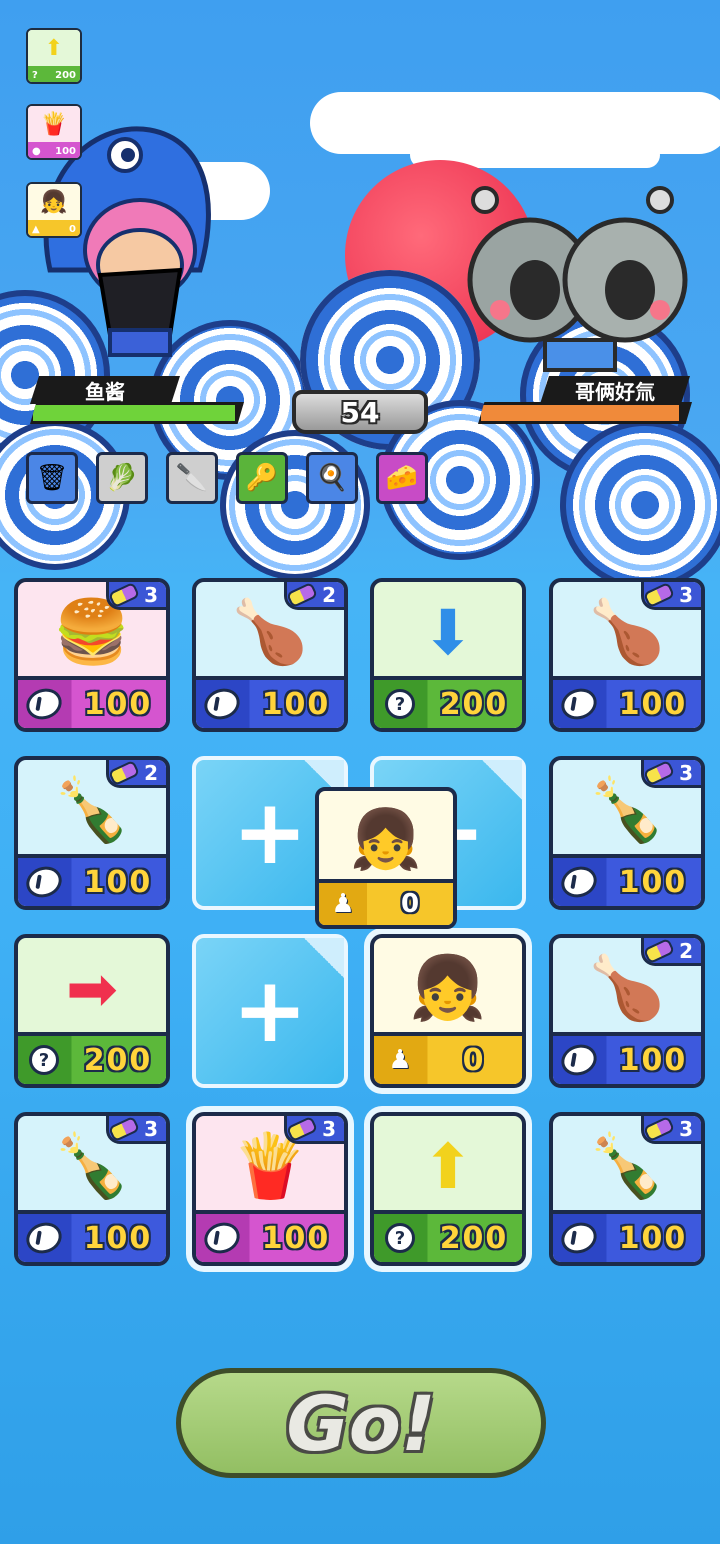  Describe the element at coordinates (627, 655) in the screenshot. I see `shop-card: 🍗 3 100` at that location.